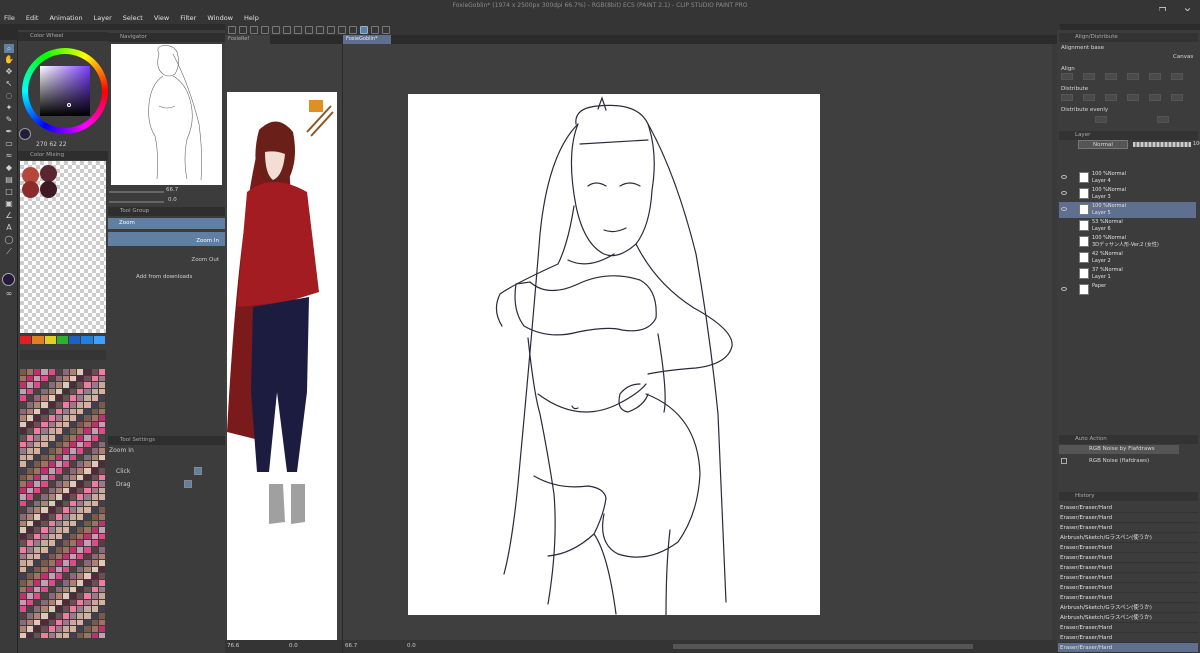 This screenshot has width=1200, height=653. I want to click on blend-mode-select: Normal, so click(1103, 144).